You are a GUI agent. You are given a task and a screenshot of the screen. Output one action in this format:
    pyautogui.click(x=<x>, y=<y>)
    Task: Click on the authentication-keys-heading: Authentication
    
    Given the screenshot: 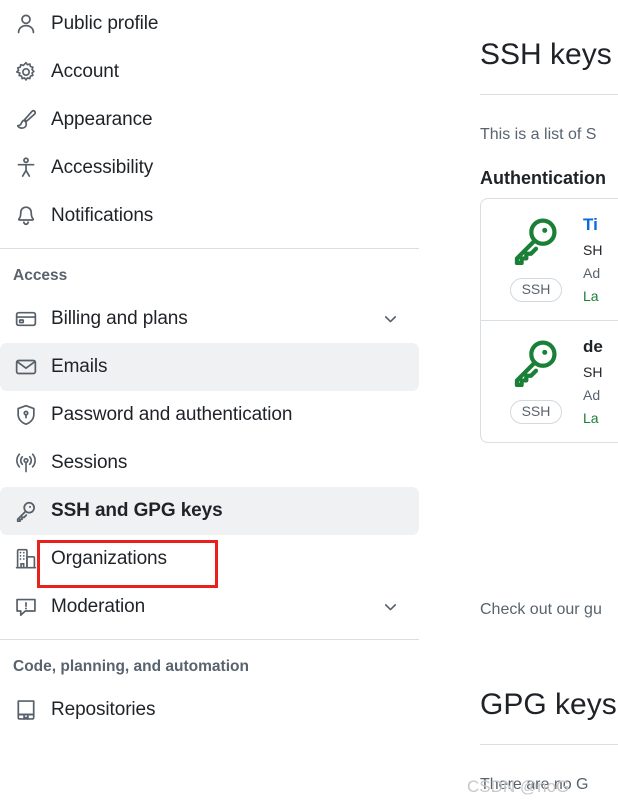 What is the action you would take?
    pyautogui.click(x=543, y=178)
    